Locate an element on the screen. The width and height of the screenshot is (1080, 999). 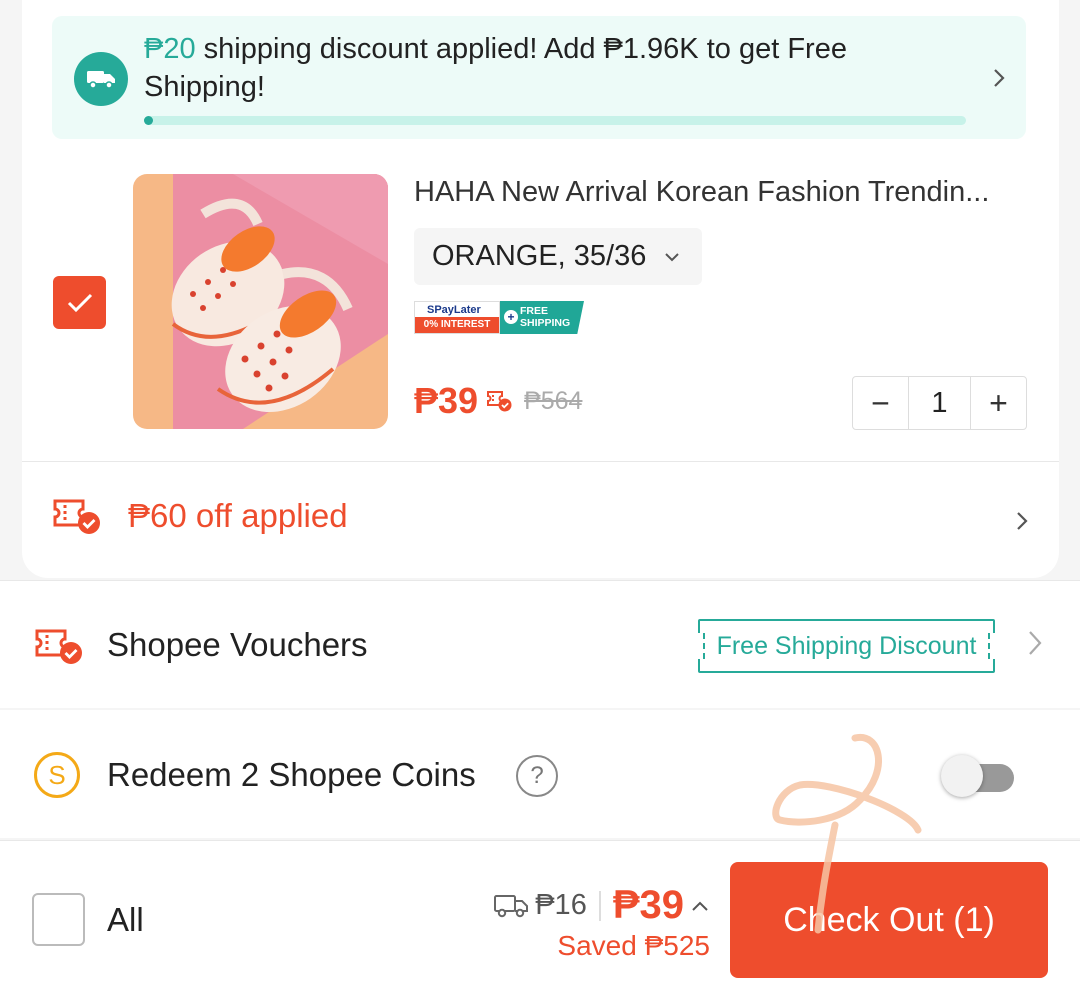
price-row: ₱39 ₱564 is located at coordinates (498, 401).